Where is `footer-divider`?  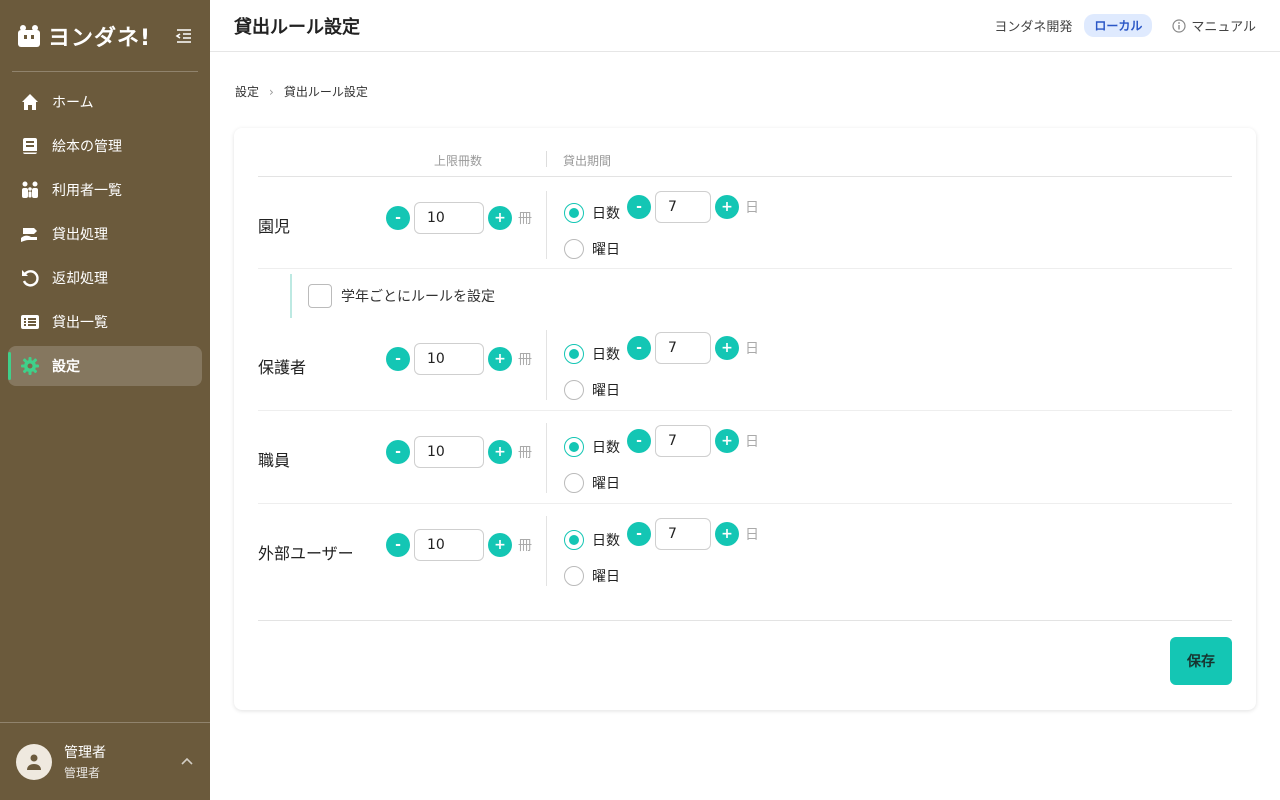 footer-divider is located at coordinates (745, 620).